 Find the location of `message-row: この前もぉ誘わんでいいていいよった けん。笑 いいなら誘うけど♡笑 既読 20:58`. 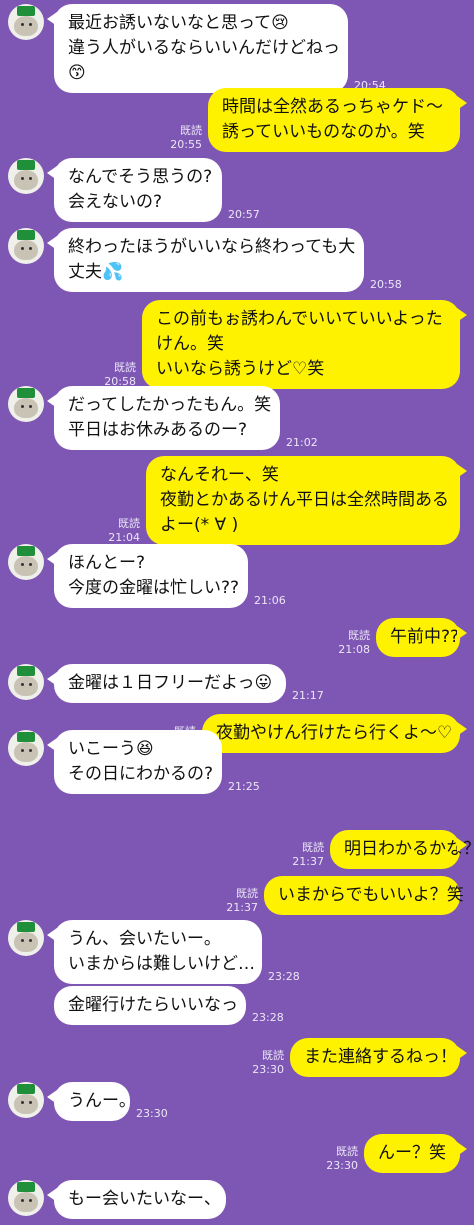

message-row: この前もぉ誘わんでいいていいよった けん。笑 いいなら誘うけど♡笑 既読 20:58 is located at coordinates (237, 344).